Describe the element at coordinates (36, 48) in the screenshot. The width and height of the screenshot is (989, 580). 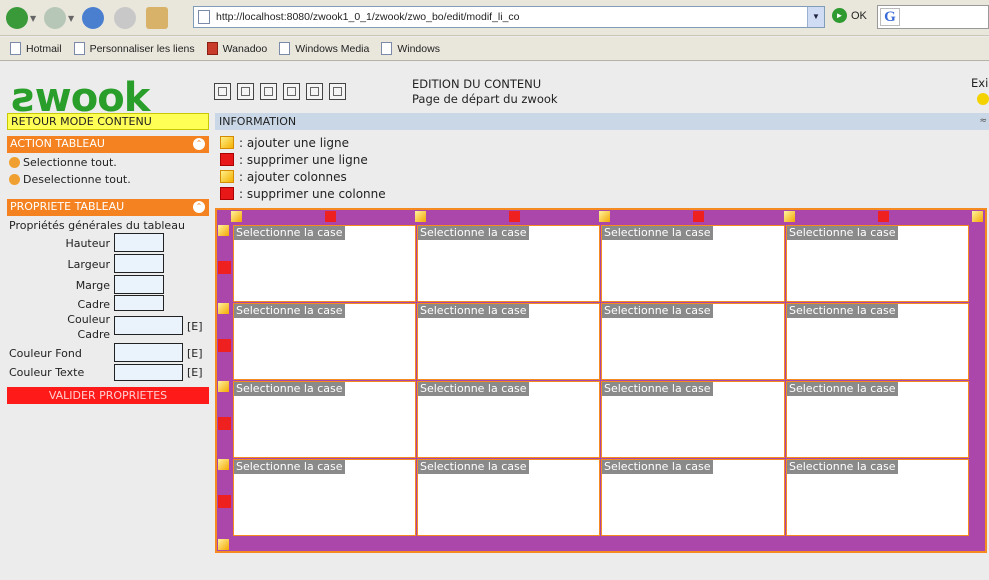
I see `link-hotmail: Hotmail` at that location.